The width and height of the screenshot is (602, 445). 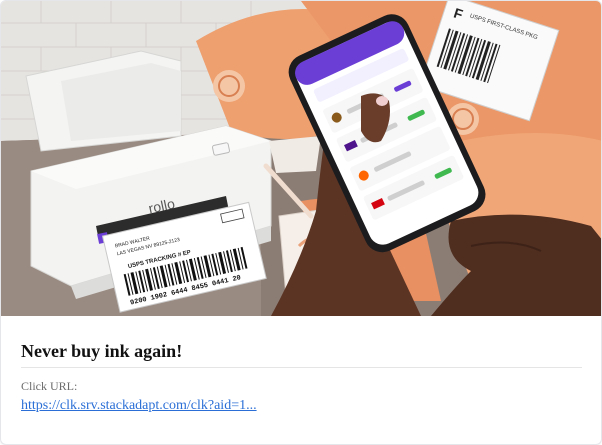 I want to click on thumbnail-nail, so click(x=382, y=101).